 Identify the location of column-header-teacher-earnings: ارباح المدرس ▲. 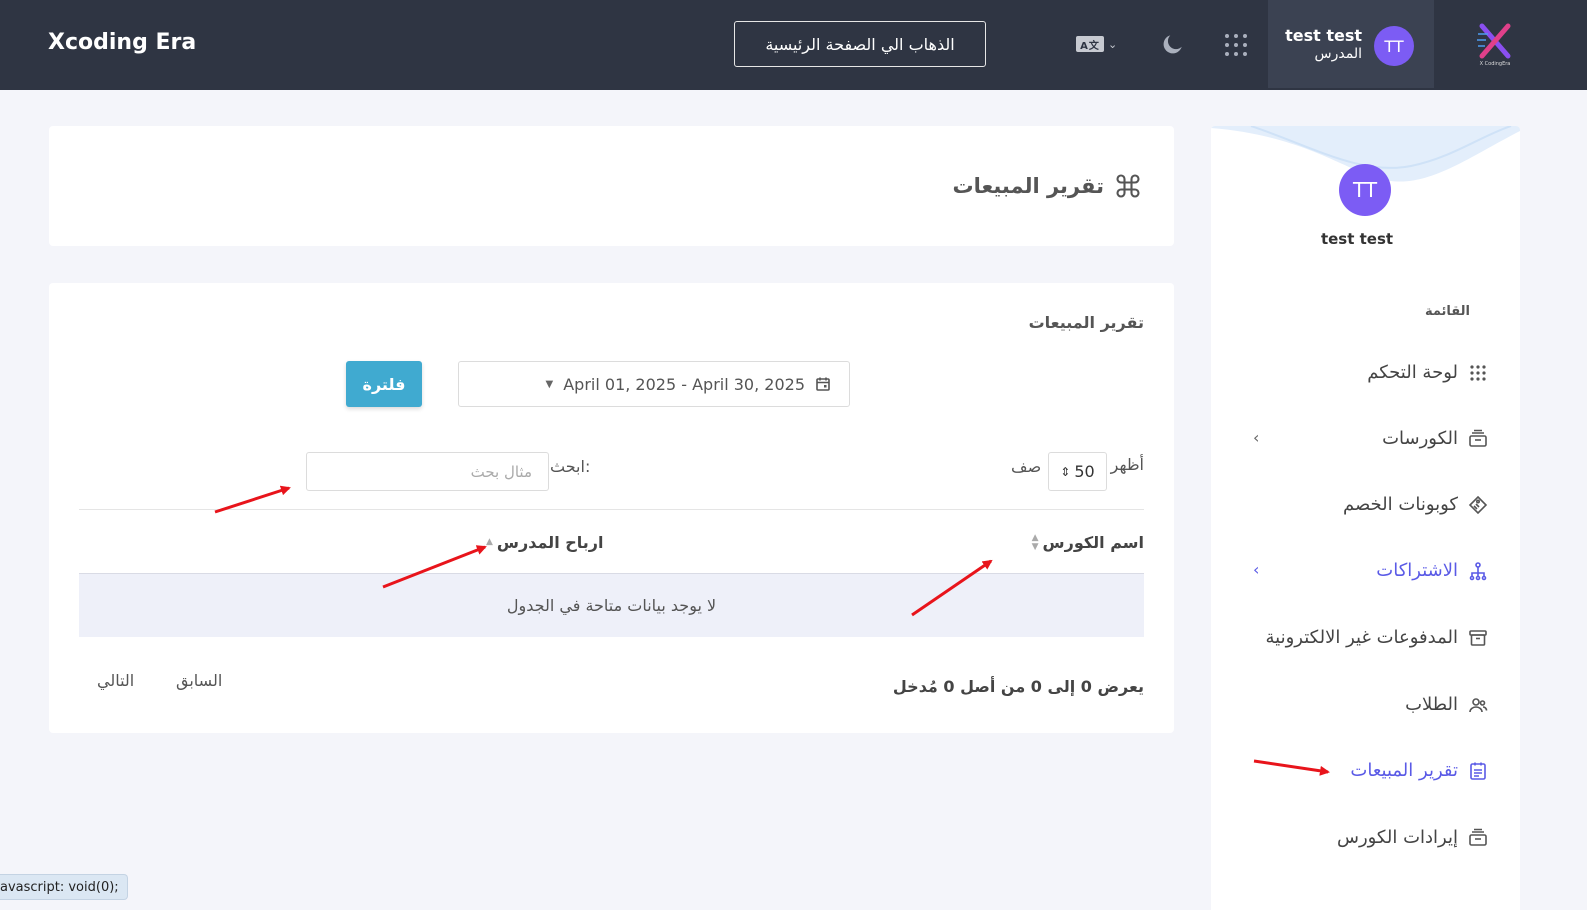
(544, 542).